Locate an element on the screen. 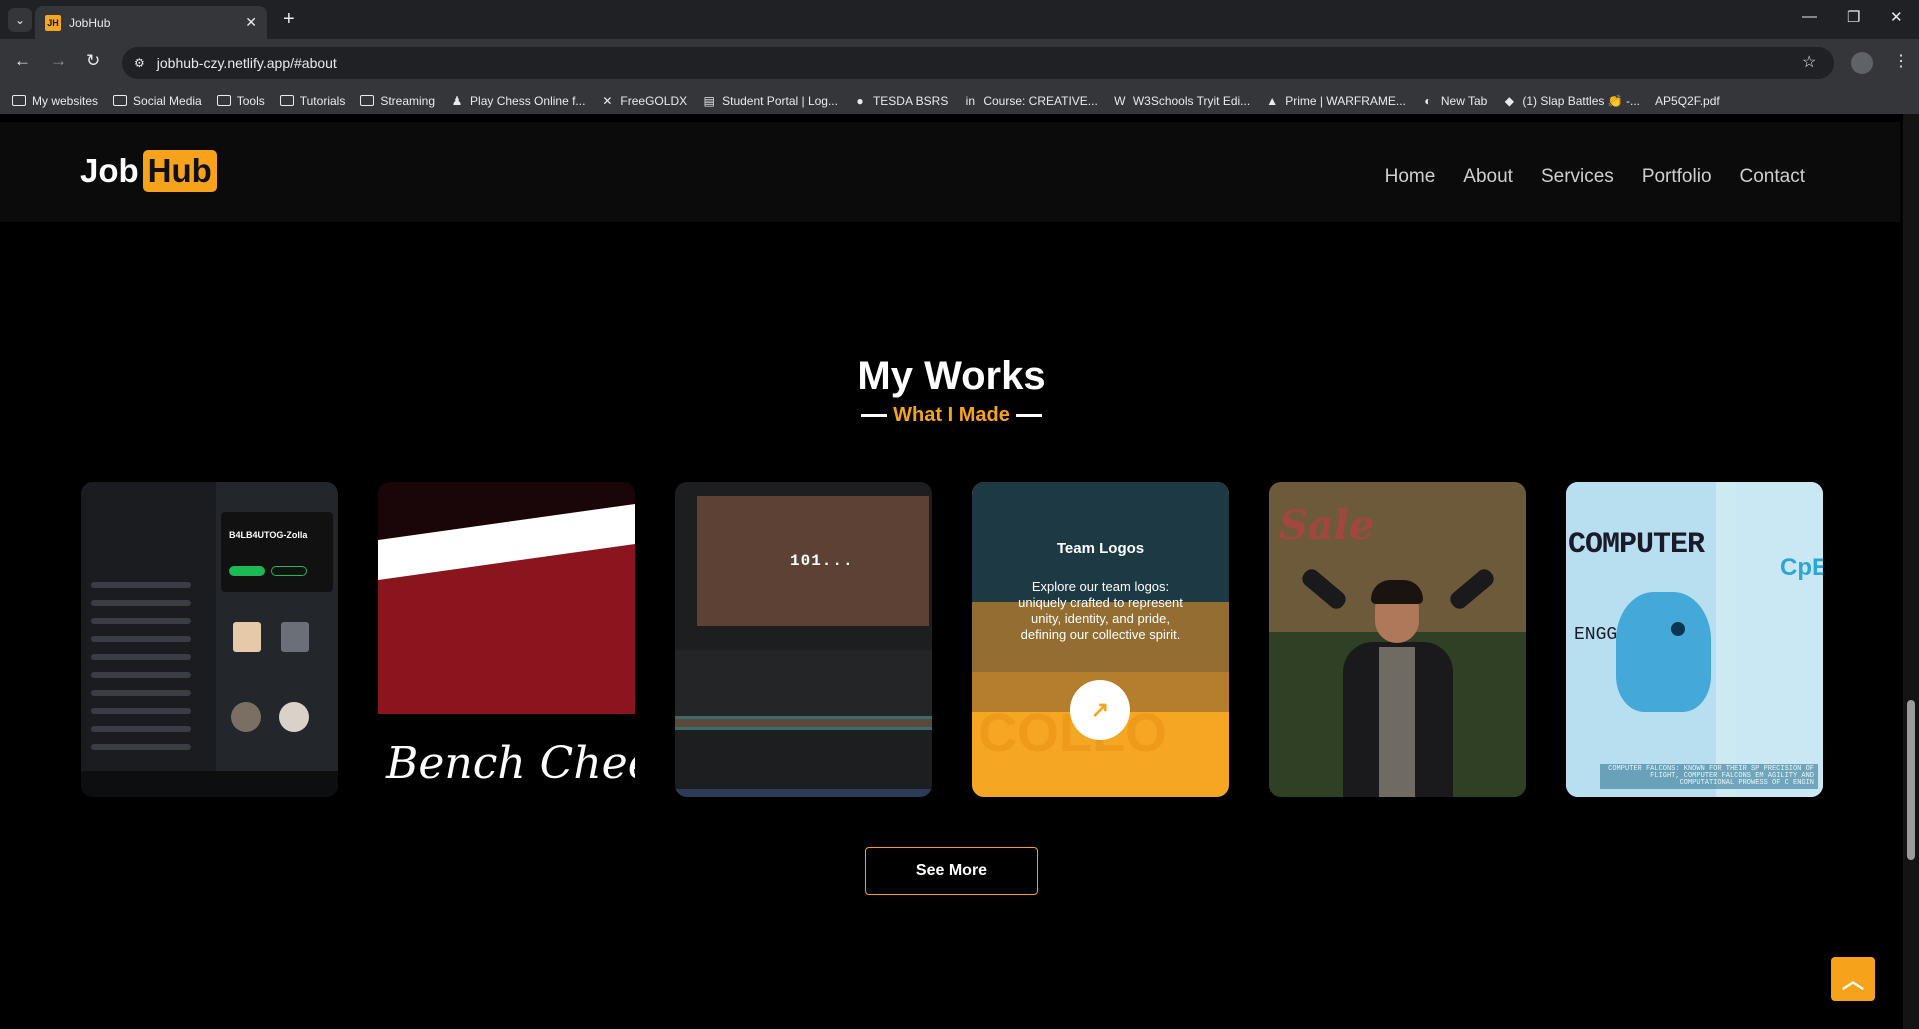 The image size is (1919, 1029). app-play-pill is located at coordinates (247, 571).